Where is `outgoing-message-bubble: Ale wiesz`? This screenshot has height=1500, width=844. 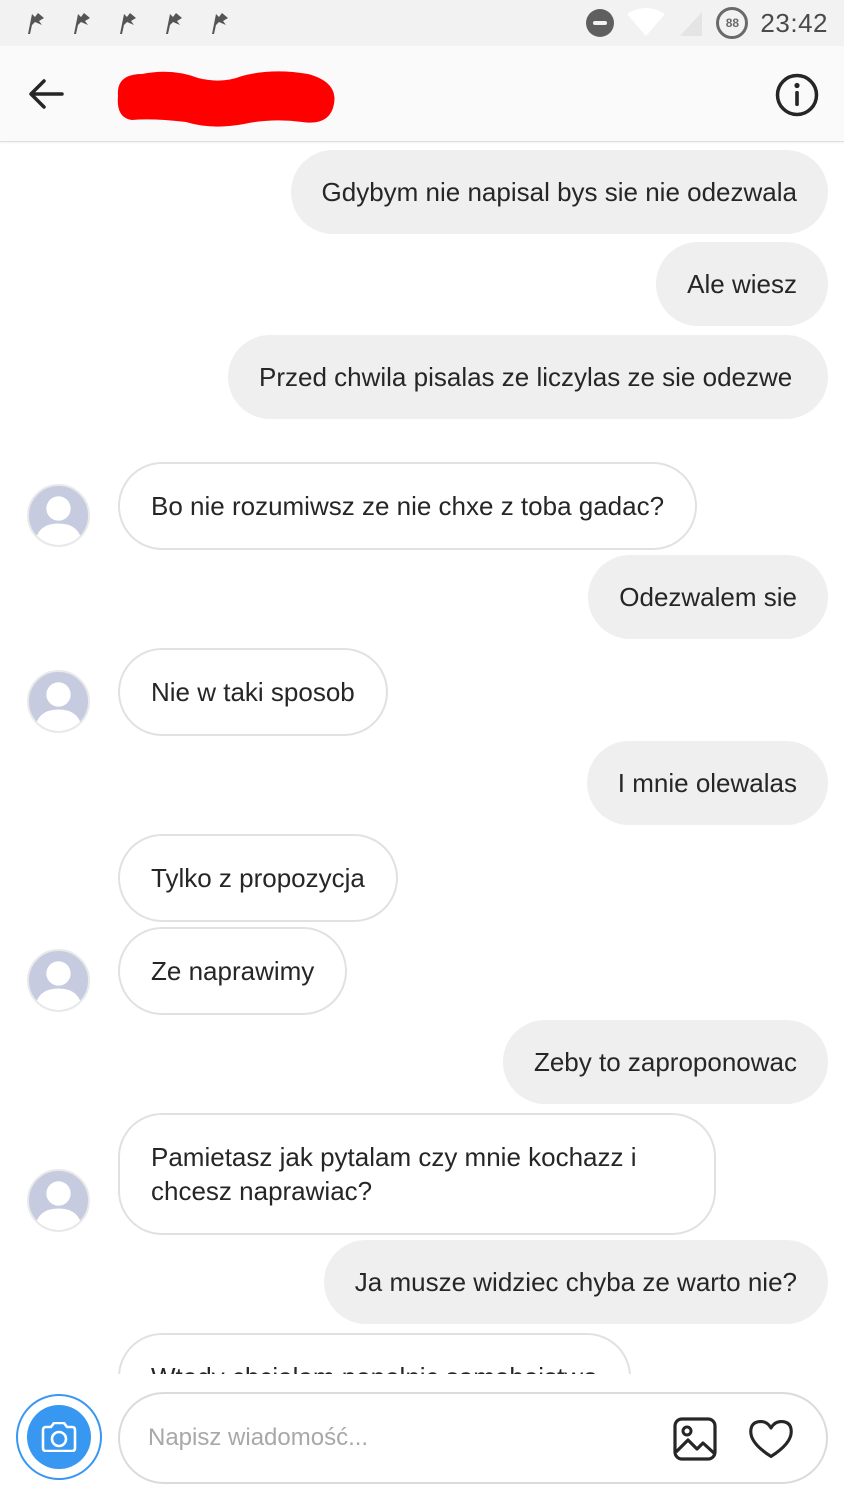
outgoing-message-bubble: Ale wiesz is located at coordinates (742, 284).